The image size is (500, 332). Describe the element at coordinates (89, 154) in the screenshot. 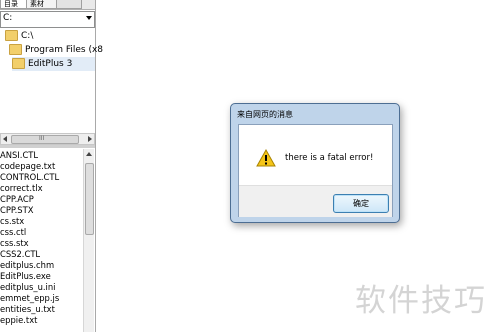

I see `scroll-up-icon` at that location.